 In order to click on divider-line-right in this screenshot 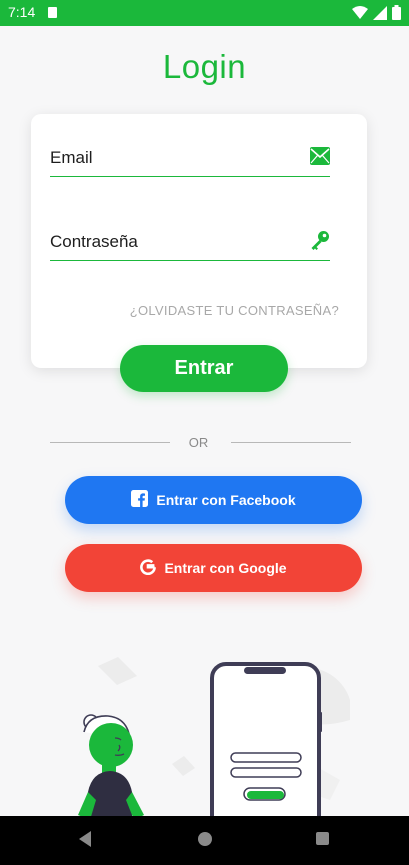, I will do `click(291, 442)`.